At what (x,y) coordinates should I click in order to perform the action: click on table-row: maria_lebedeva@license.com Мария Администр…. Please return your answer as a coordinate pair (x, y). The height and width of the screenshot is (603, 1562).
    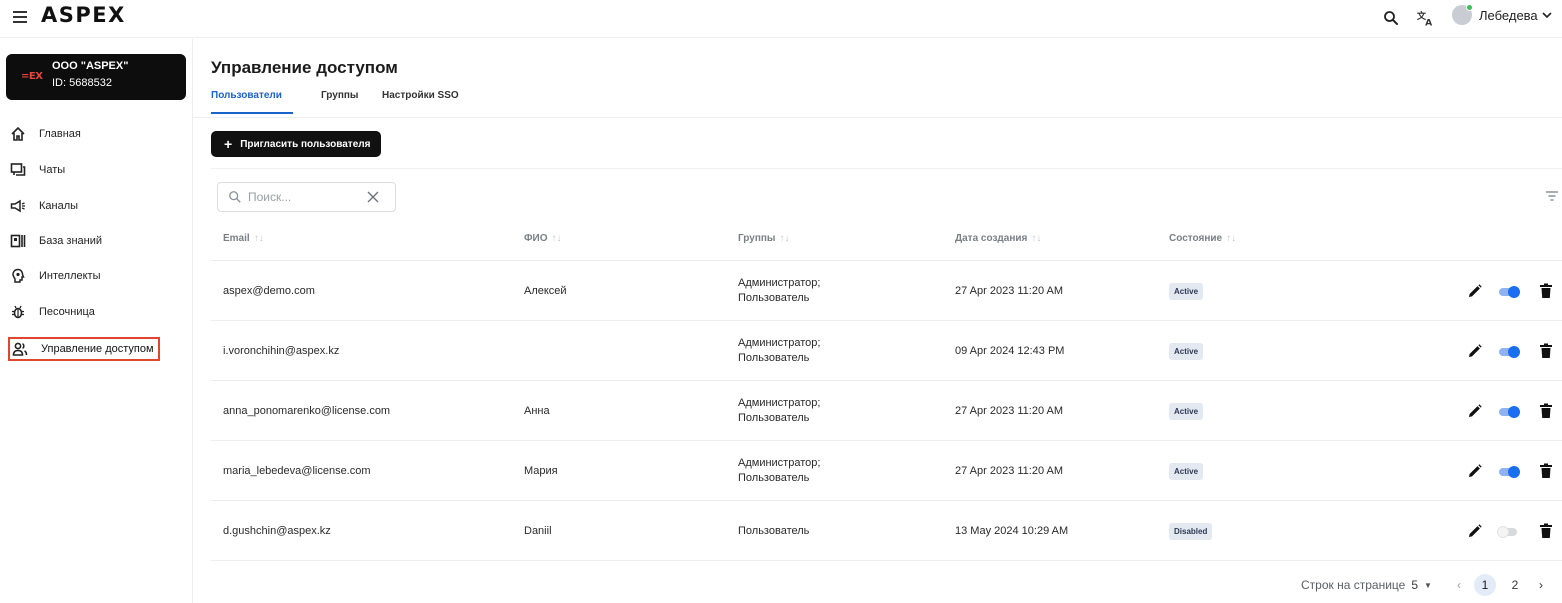
    Looking at the image, I should click on (886, 471).